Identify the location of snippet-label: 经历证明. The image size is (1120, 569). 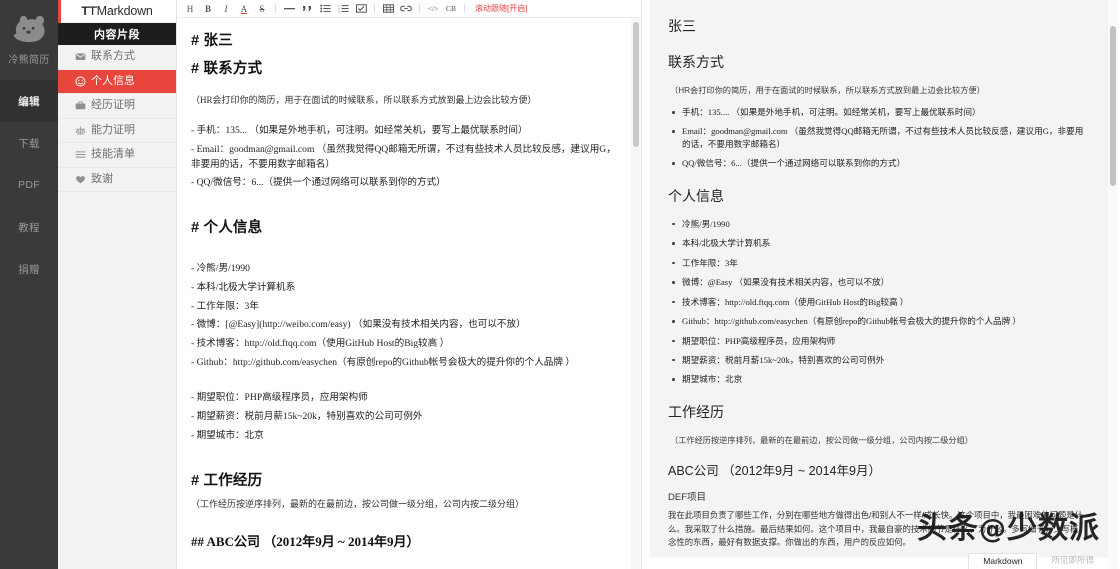
(113, 105).